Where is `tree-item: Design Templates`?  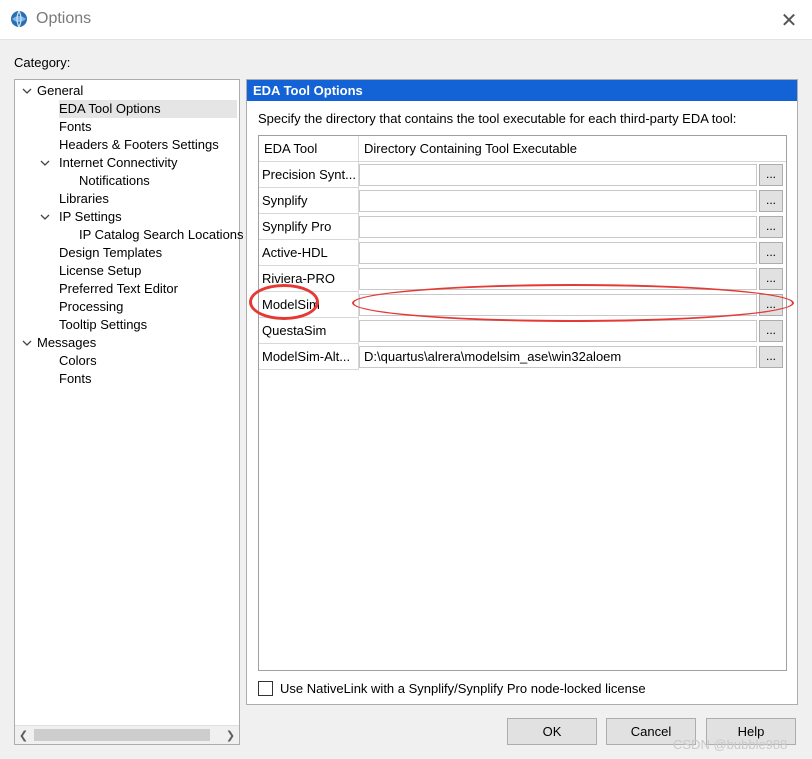
tree-item: Design Templates is located at coordinates (126, 253).